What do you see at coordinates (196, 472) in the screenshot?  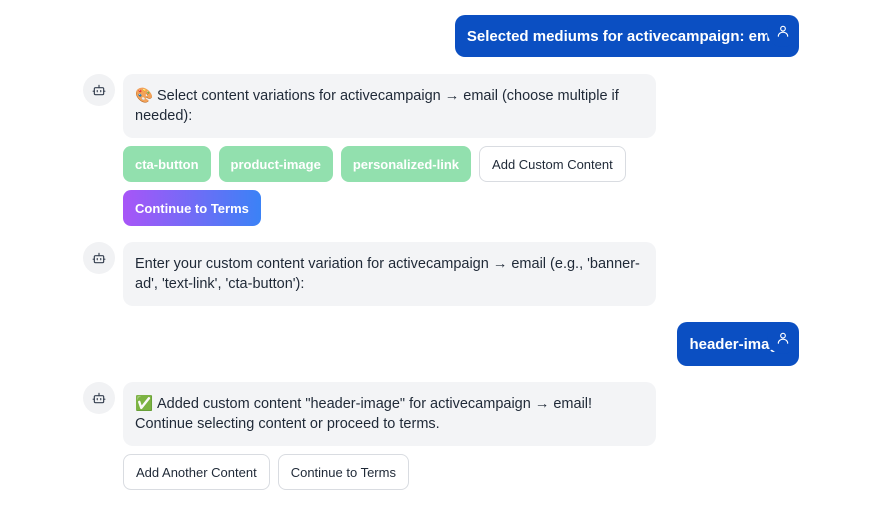 I see `add-another-content-button: Add Another Content` at bounding box center [196, 472].